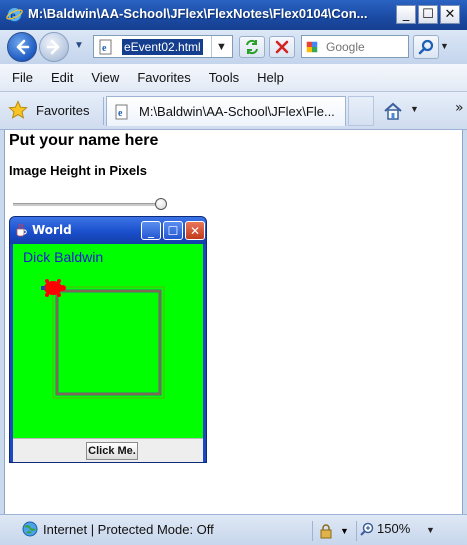  I want to click on page-heading: Put your name here, so click(84, 140).